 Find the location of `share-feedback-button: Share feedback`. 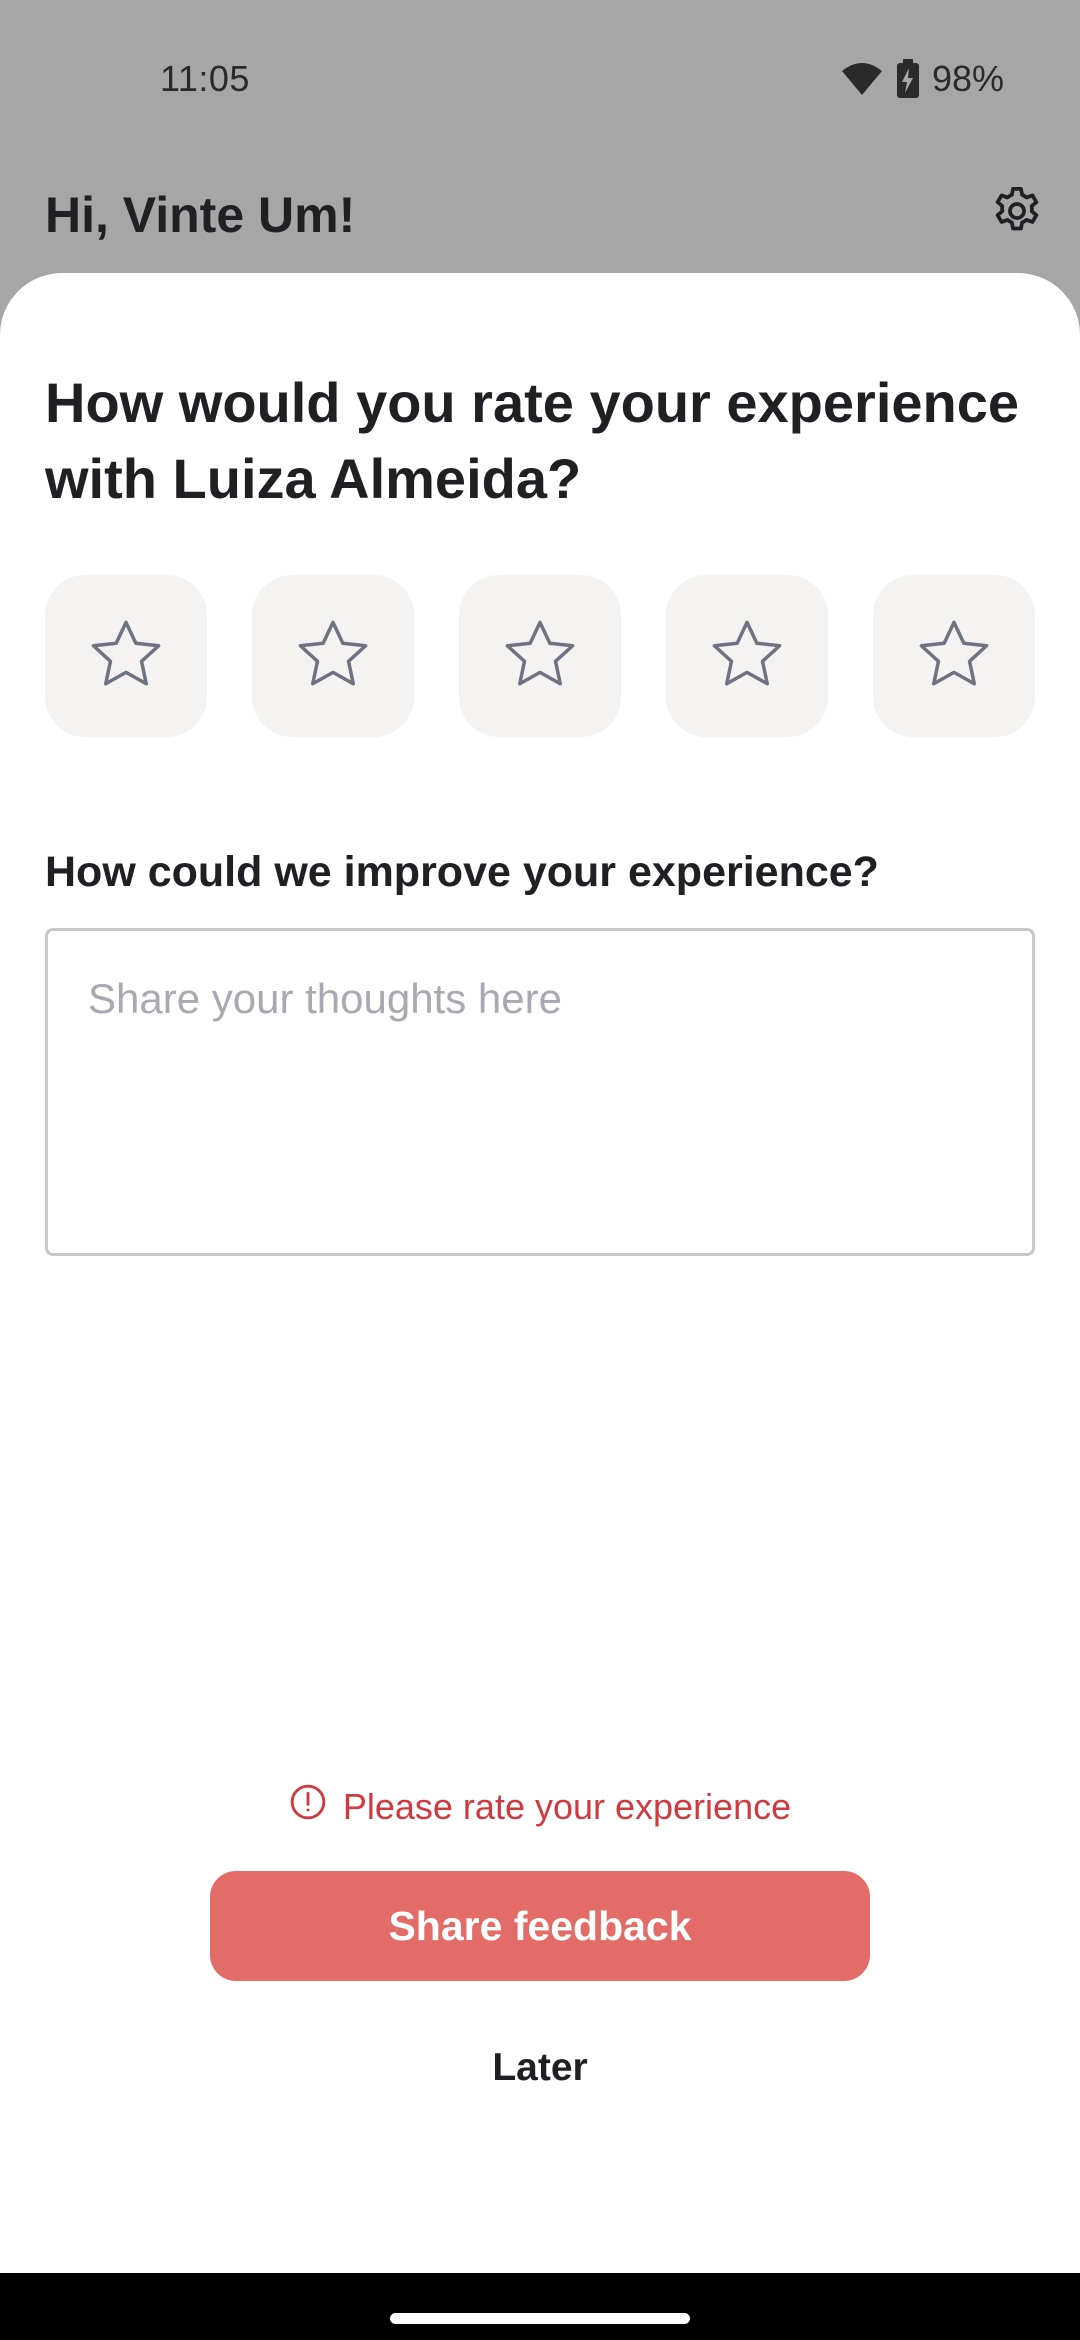

share-feedback-button: Share feedback is located at coordinates (540, 1926).